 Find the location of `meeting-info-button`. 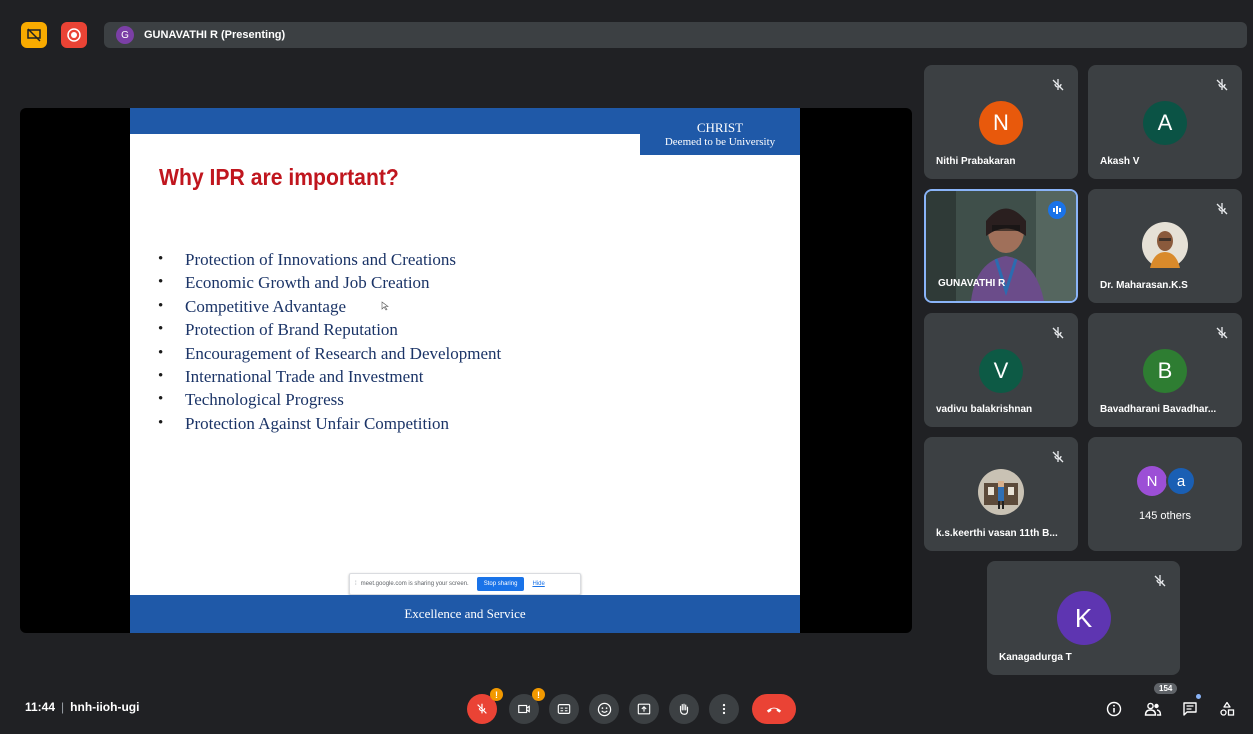

meeting-info-button is located at coordinates (1114, 709).